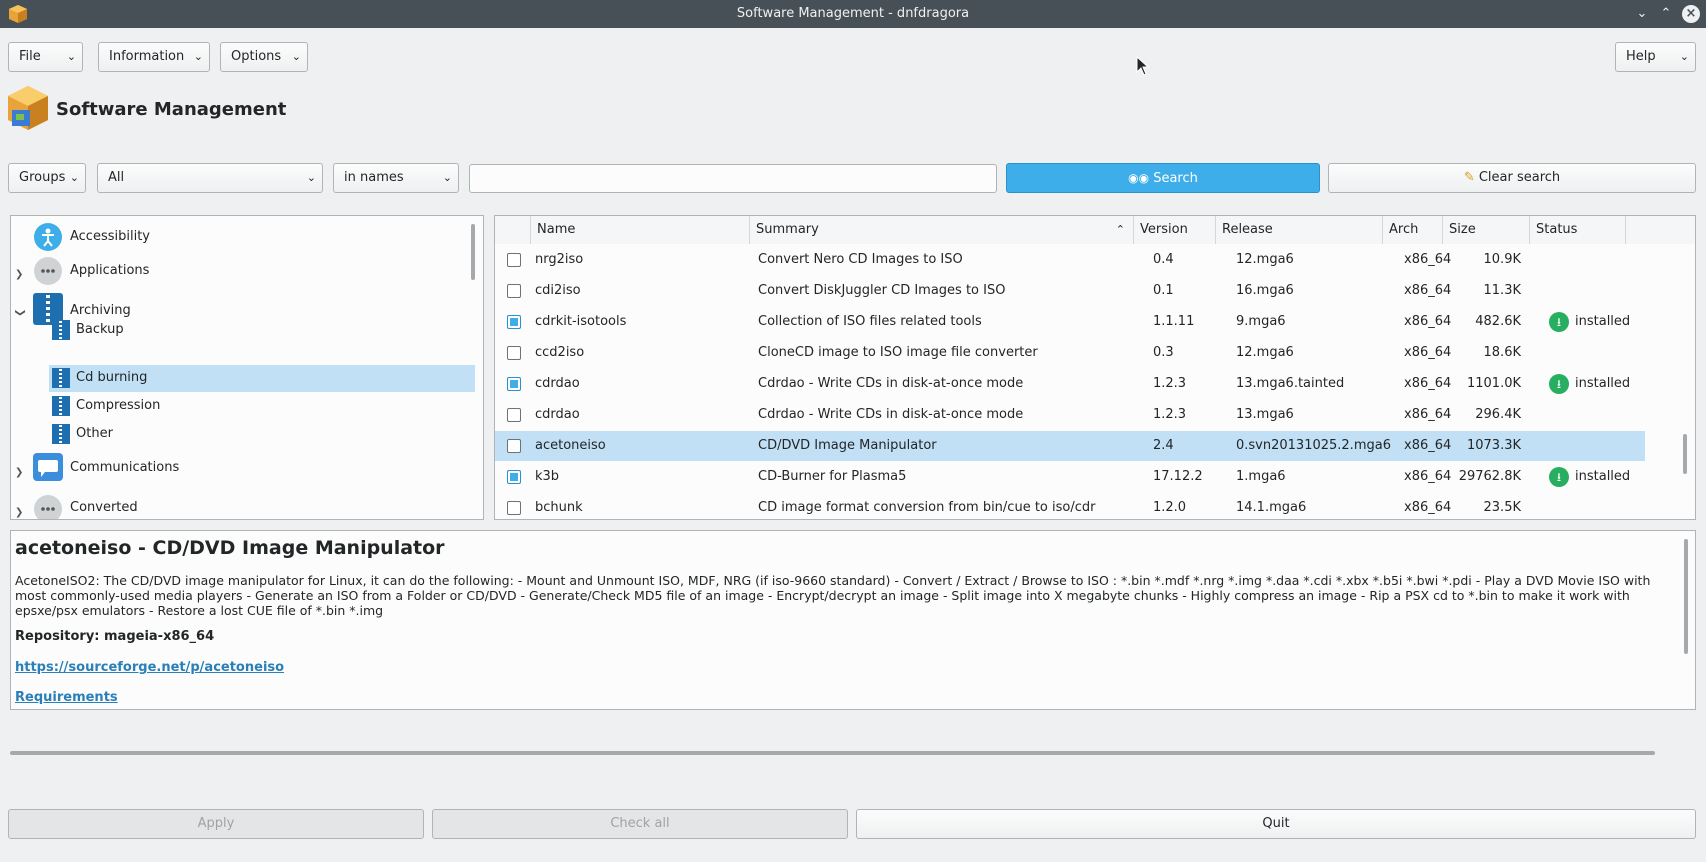 Image resolution: width=1706 pixels, height=862 pixels. Describe the element at coordinates (1175, 230) in the screenshot. I see `col-header-version: Version` at that location.